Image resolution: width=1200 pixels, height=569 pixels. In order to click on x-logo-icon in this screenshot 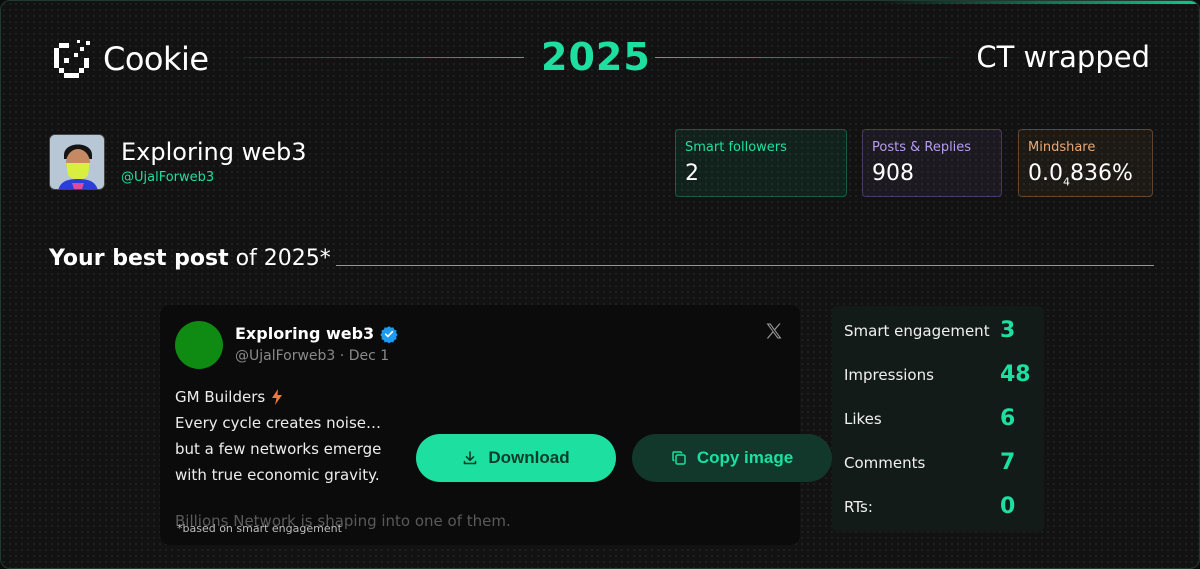, I will do `click(774, 331)`.